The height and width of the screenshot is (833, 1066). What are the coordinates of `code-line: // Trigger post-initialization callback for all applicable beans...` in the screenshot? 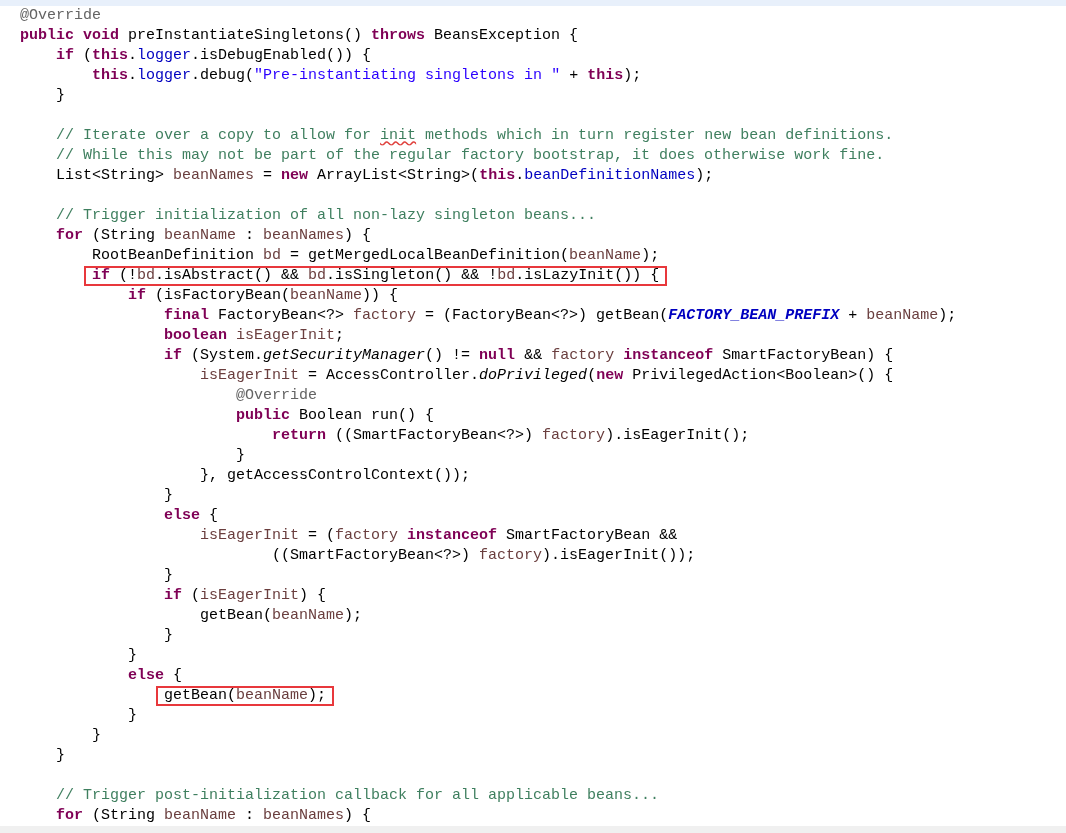 It's located at (358, 796).